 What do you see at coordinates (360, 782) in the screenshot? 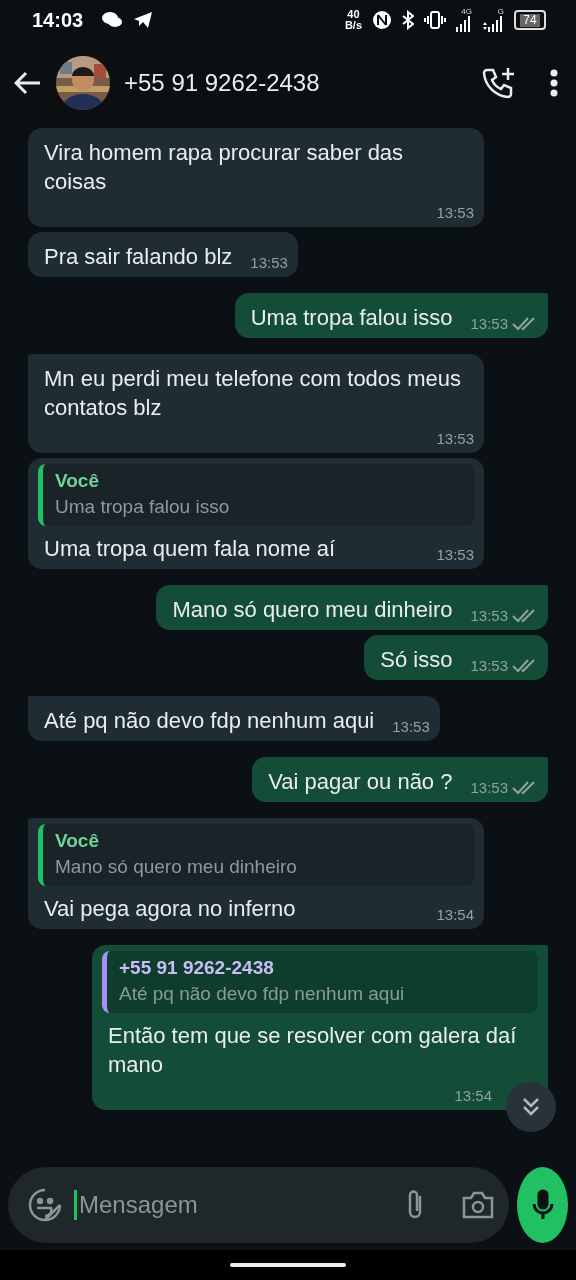
I see `message-text: Vai pagar ou não ?` at bounding box center [360, 782].